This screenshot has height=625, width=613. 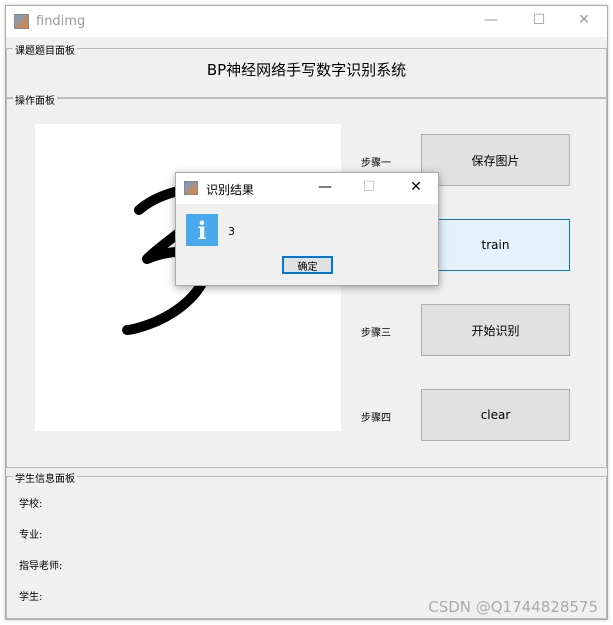 What do you see at coordinates (307, 188) in the screenshot?
I see `dialog-title-bar: 识别结果 — ☐ ✕` at bounding box center [307, 188].